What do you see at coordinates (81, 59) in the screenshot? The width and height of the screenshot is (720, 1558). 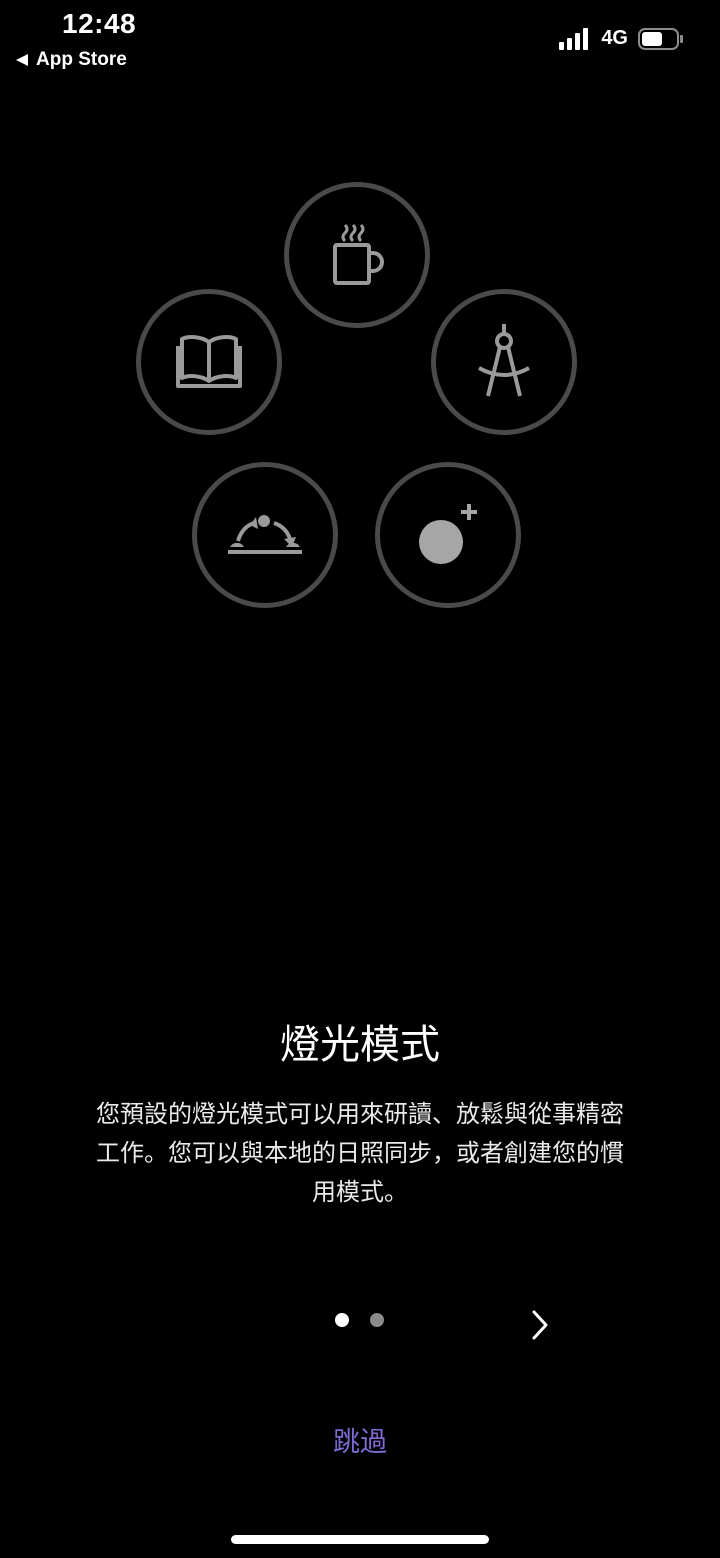 I see `back-link-label: App Store` at bounding box center [81, 59].